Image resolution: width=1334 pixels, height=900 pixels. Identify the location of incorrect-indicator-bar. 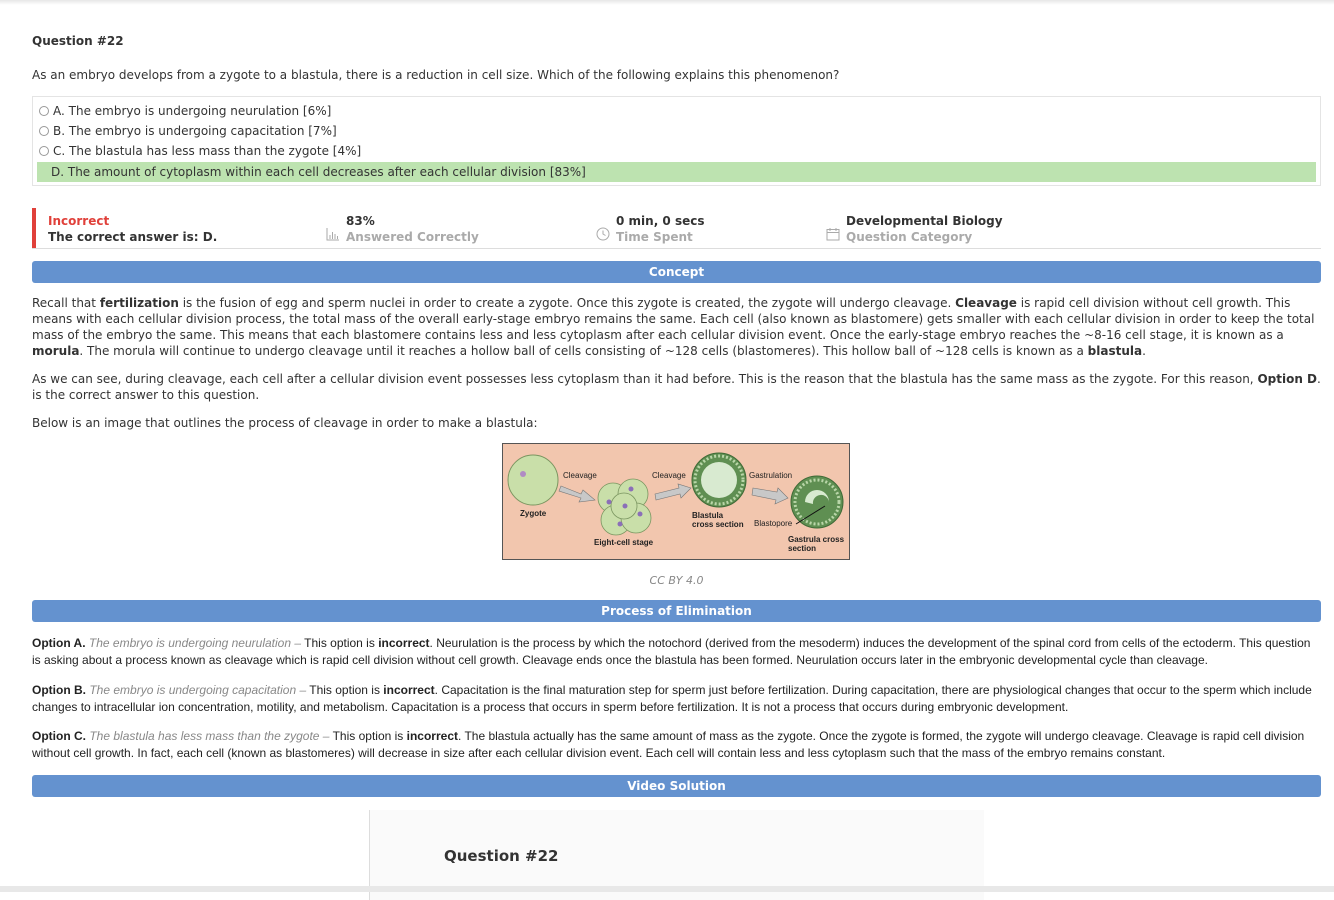
(34, 228).